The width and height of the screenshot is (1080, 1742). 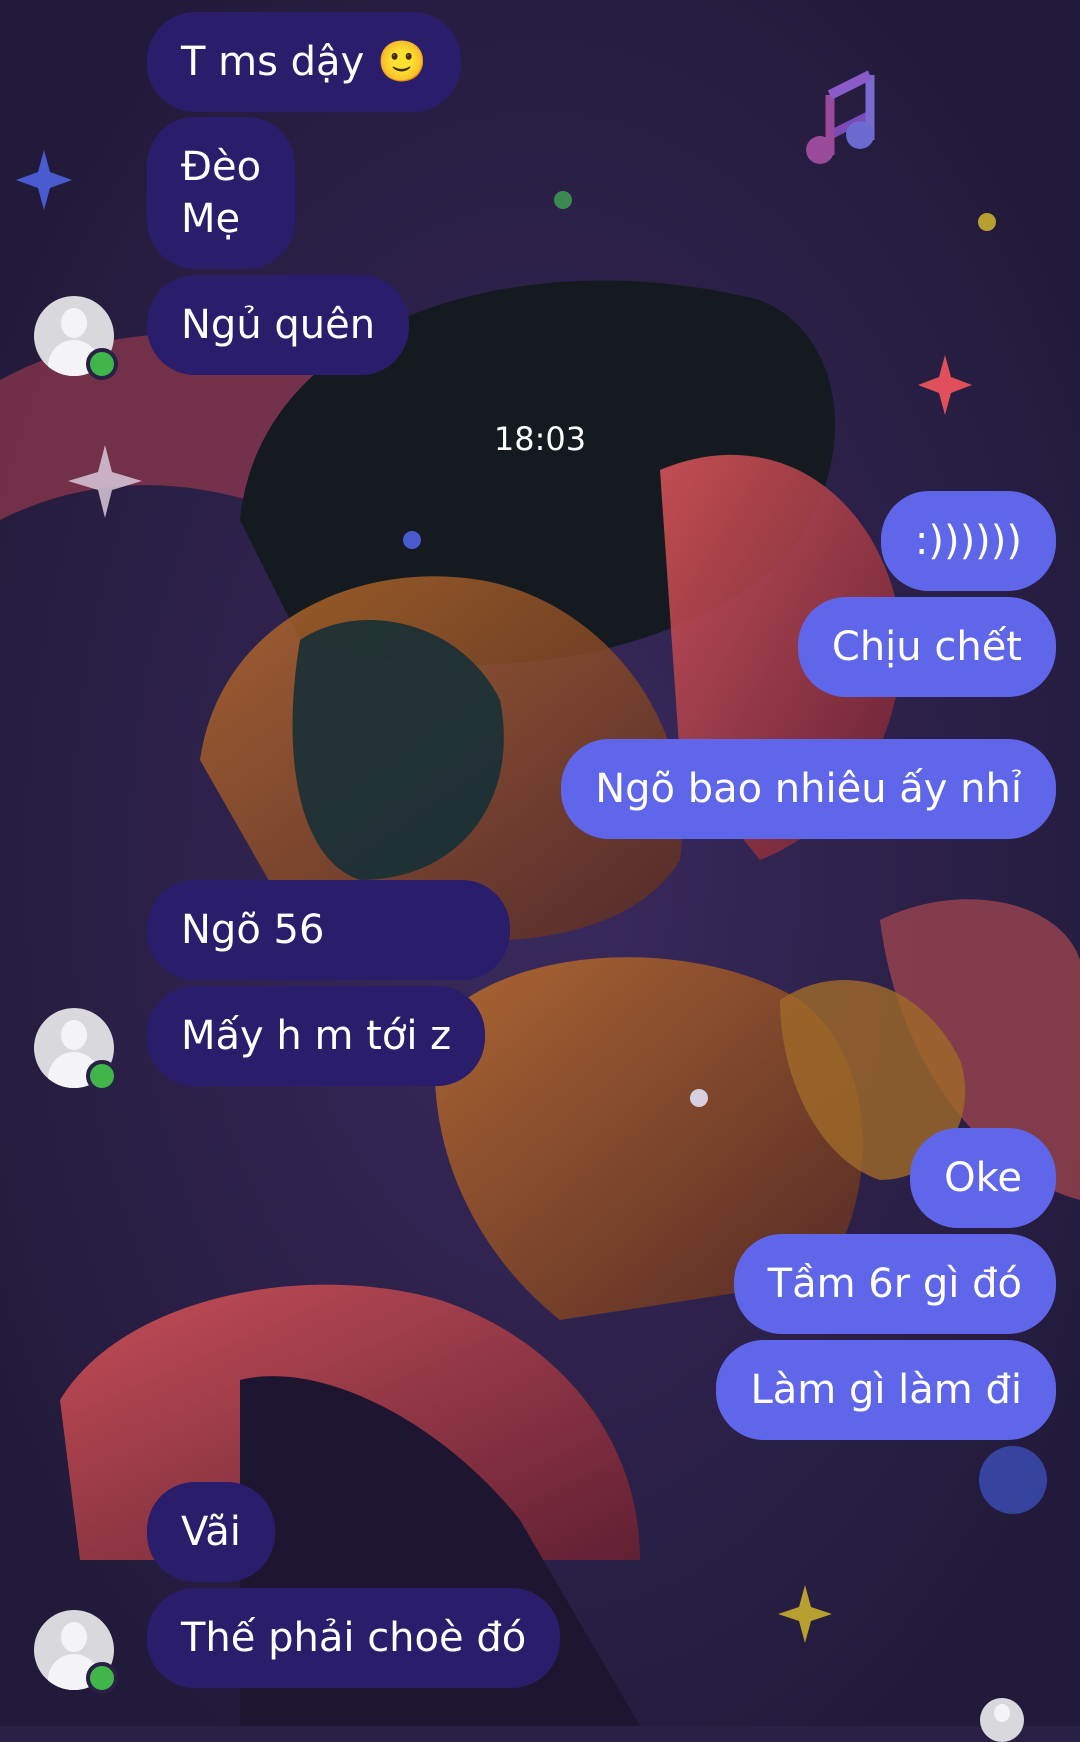 What do you see at coordinates (316, 1036) in the screenshot?
I see `message-incoming: Mấy h m tới z` at bounding box center [316, 1036].